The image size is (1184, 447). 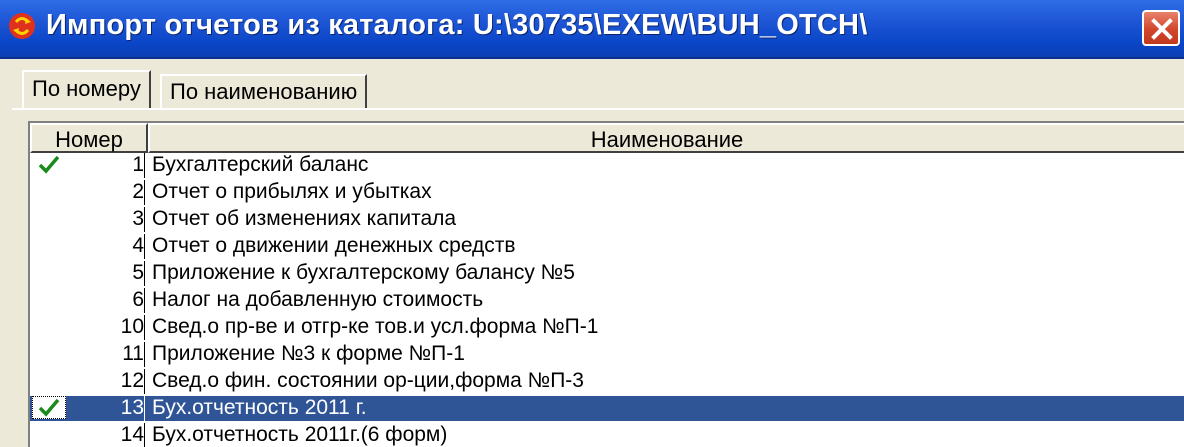 I want to click on row-number: 4, so click(x=87, y=246).